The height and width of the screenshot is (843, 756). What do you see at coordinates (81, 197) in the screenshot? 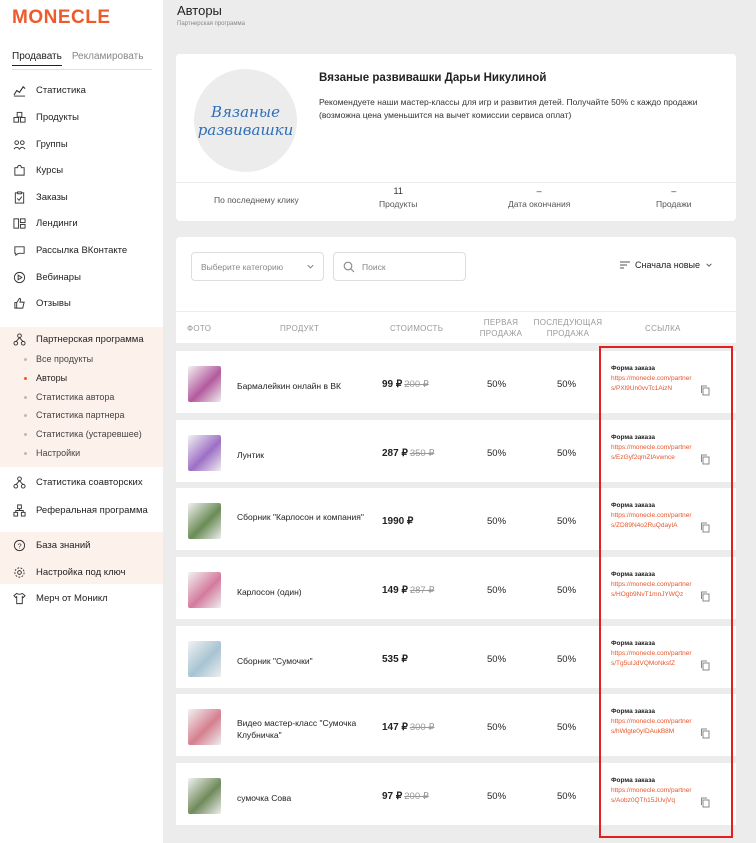
I see `sidebar-item-orders: Заказы` at bounding box center [81, 197].